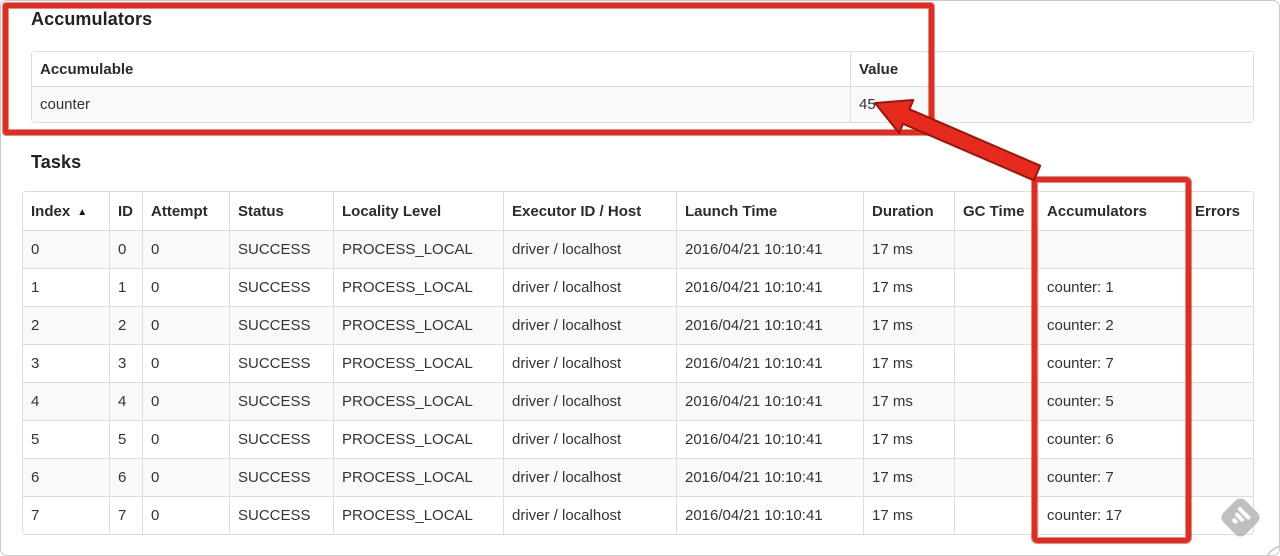  I want to click on value-column-header: Value, so click(1051, 69).